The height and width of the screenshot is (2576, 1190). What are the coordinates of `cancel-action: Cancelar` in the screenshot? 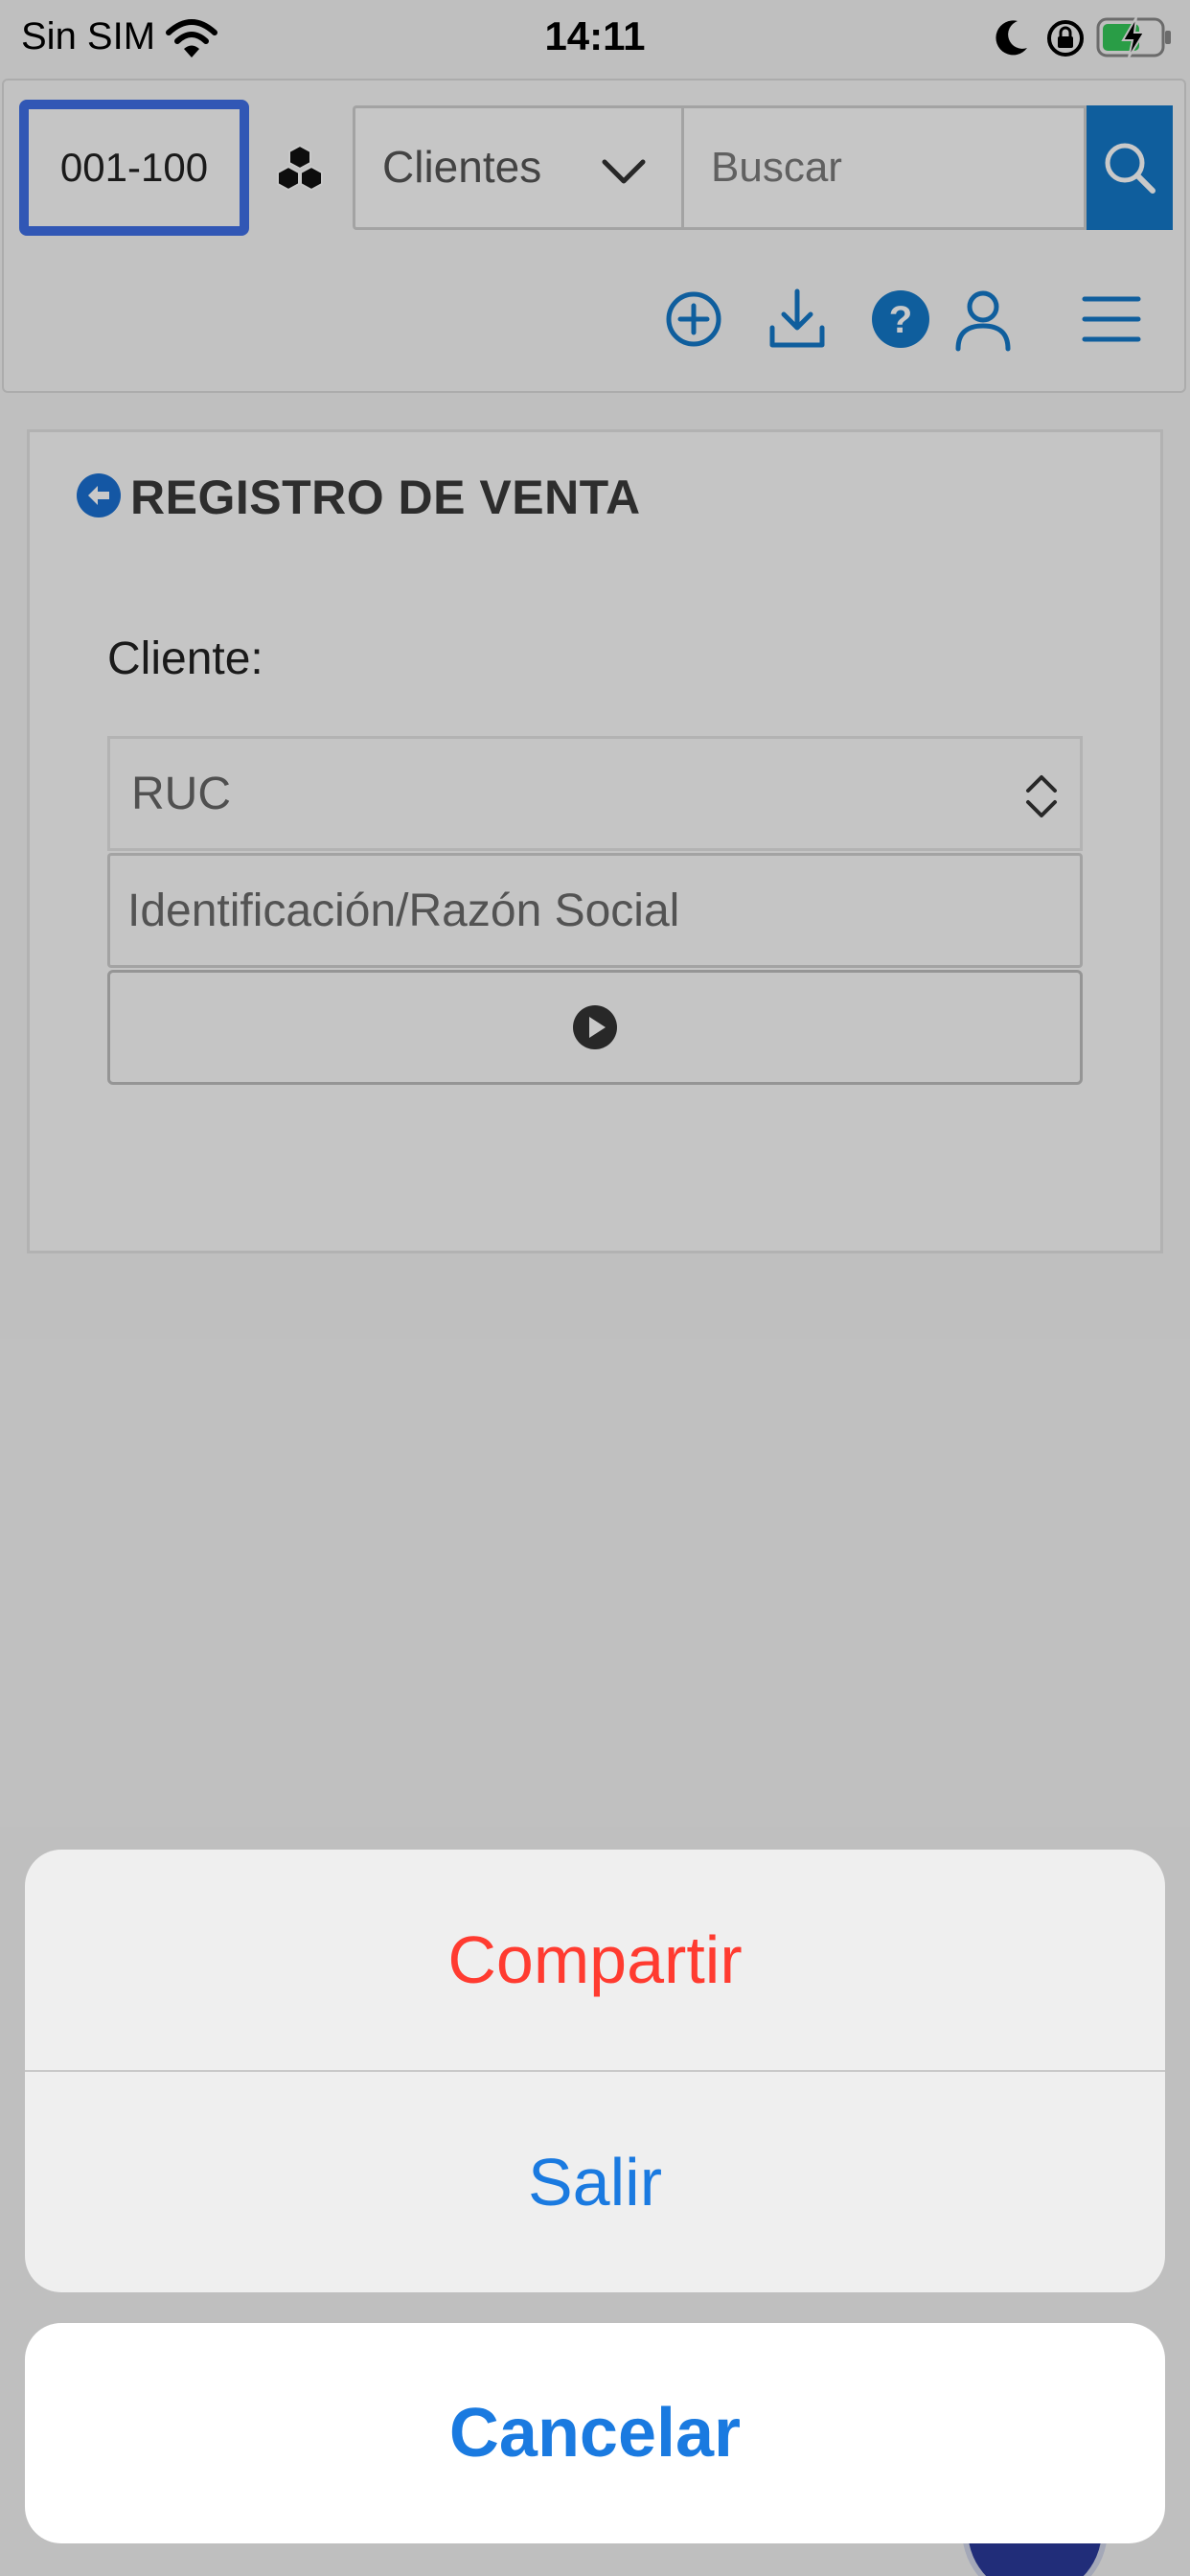 It's located at (595, 2433).